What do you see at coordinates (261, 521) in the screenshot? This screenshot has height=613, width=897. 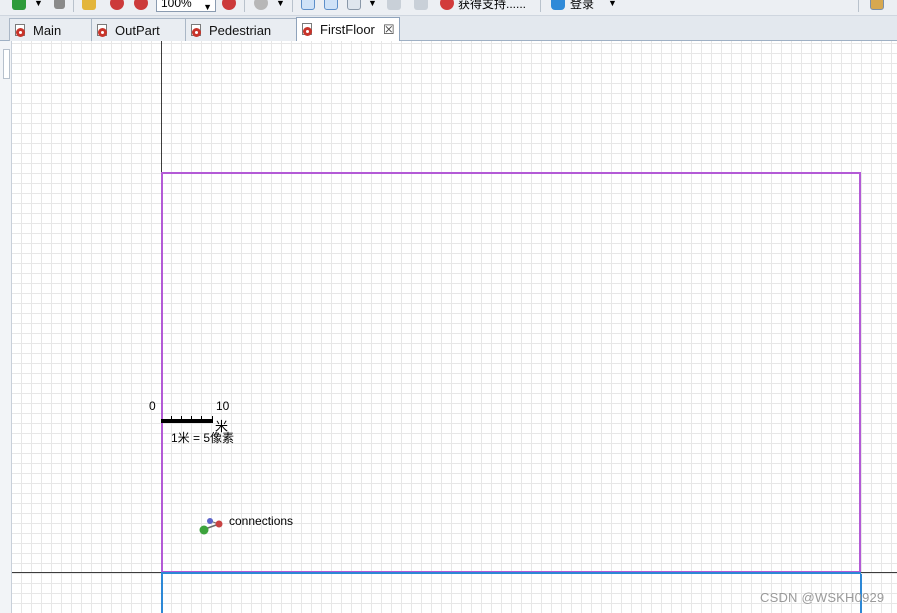 I see `connections-label: connections` at bounding box center [261, 521].